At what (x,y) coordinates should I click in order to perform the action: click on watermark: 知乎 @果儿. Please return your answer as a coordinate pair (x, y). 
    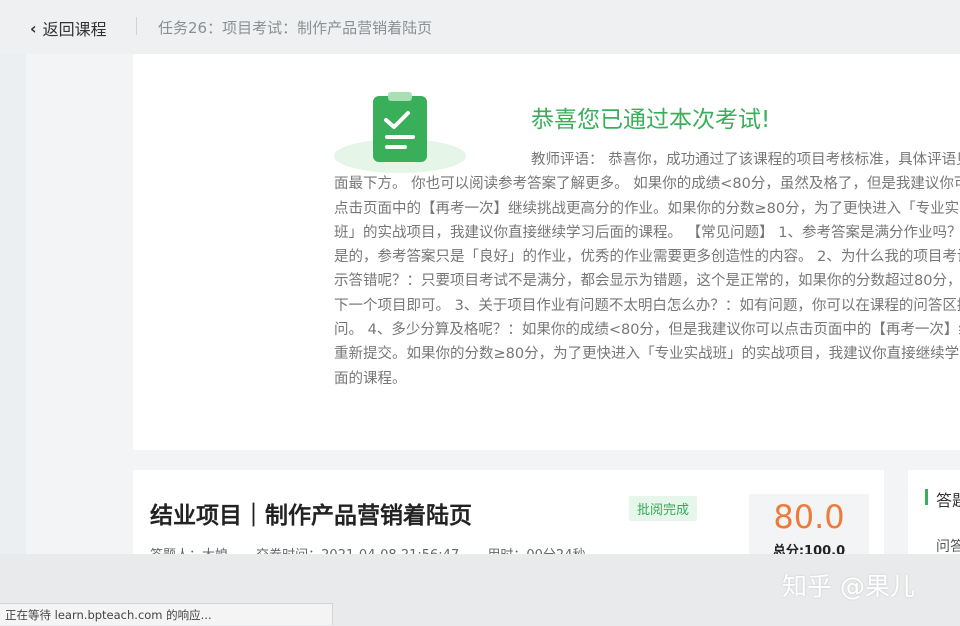
    Looking at the image, I should click on (848, 586).